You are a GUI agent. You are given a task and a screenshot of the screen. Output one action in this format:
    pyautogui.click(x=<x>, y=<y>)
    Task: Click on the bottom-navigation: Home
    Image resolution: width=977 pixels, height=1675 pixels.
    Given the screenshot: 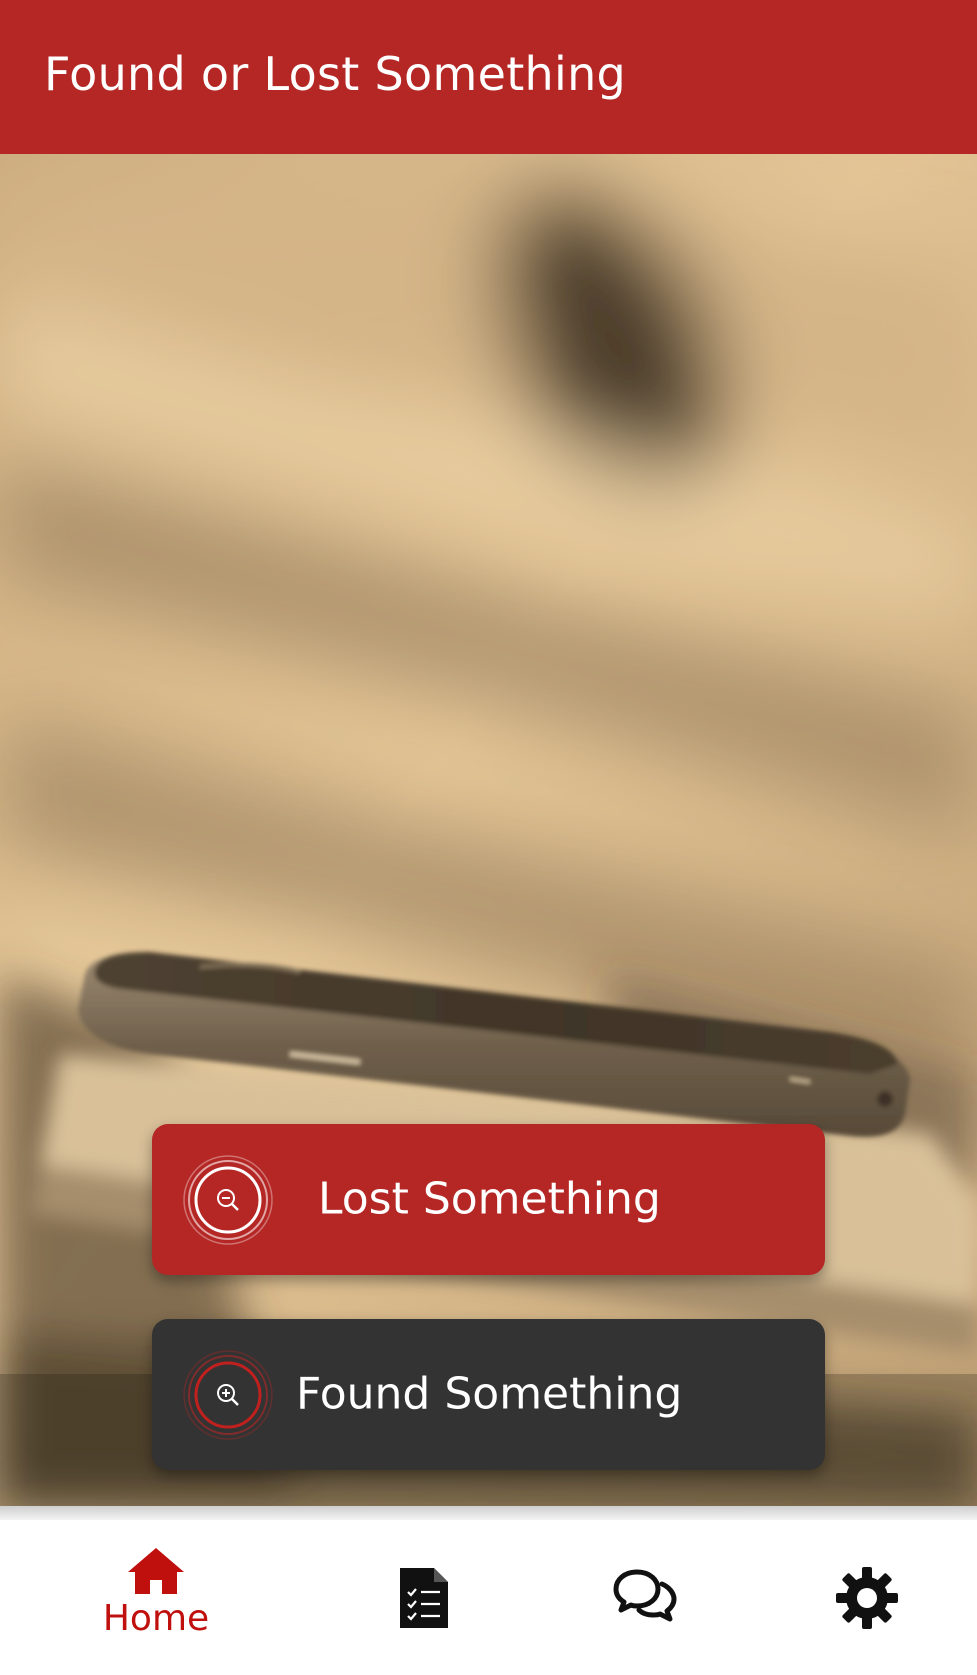 What is the action you would take?
    pyautogui.click(x=488, y=1597)
    